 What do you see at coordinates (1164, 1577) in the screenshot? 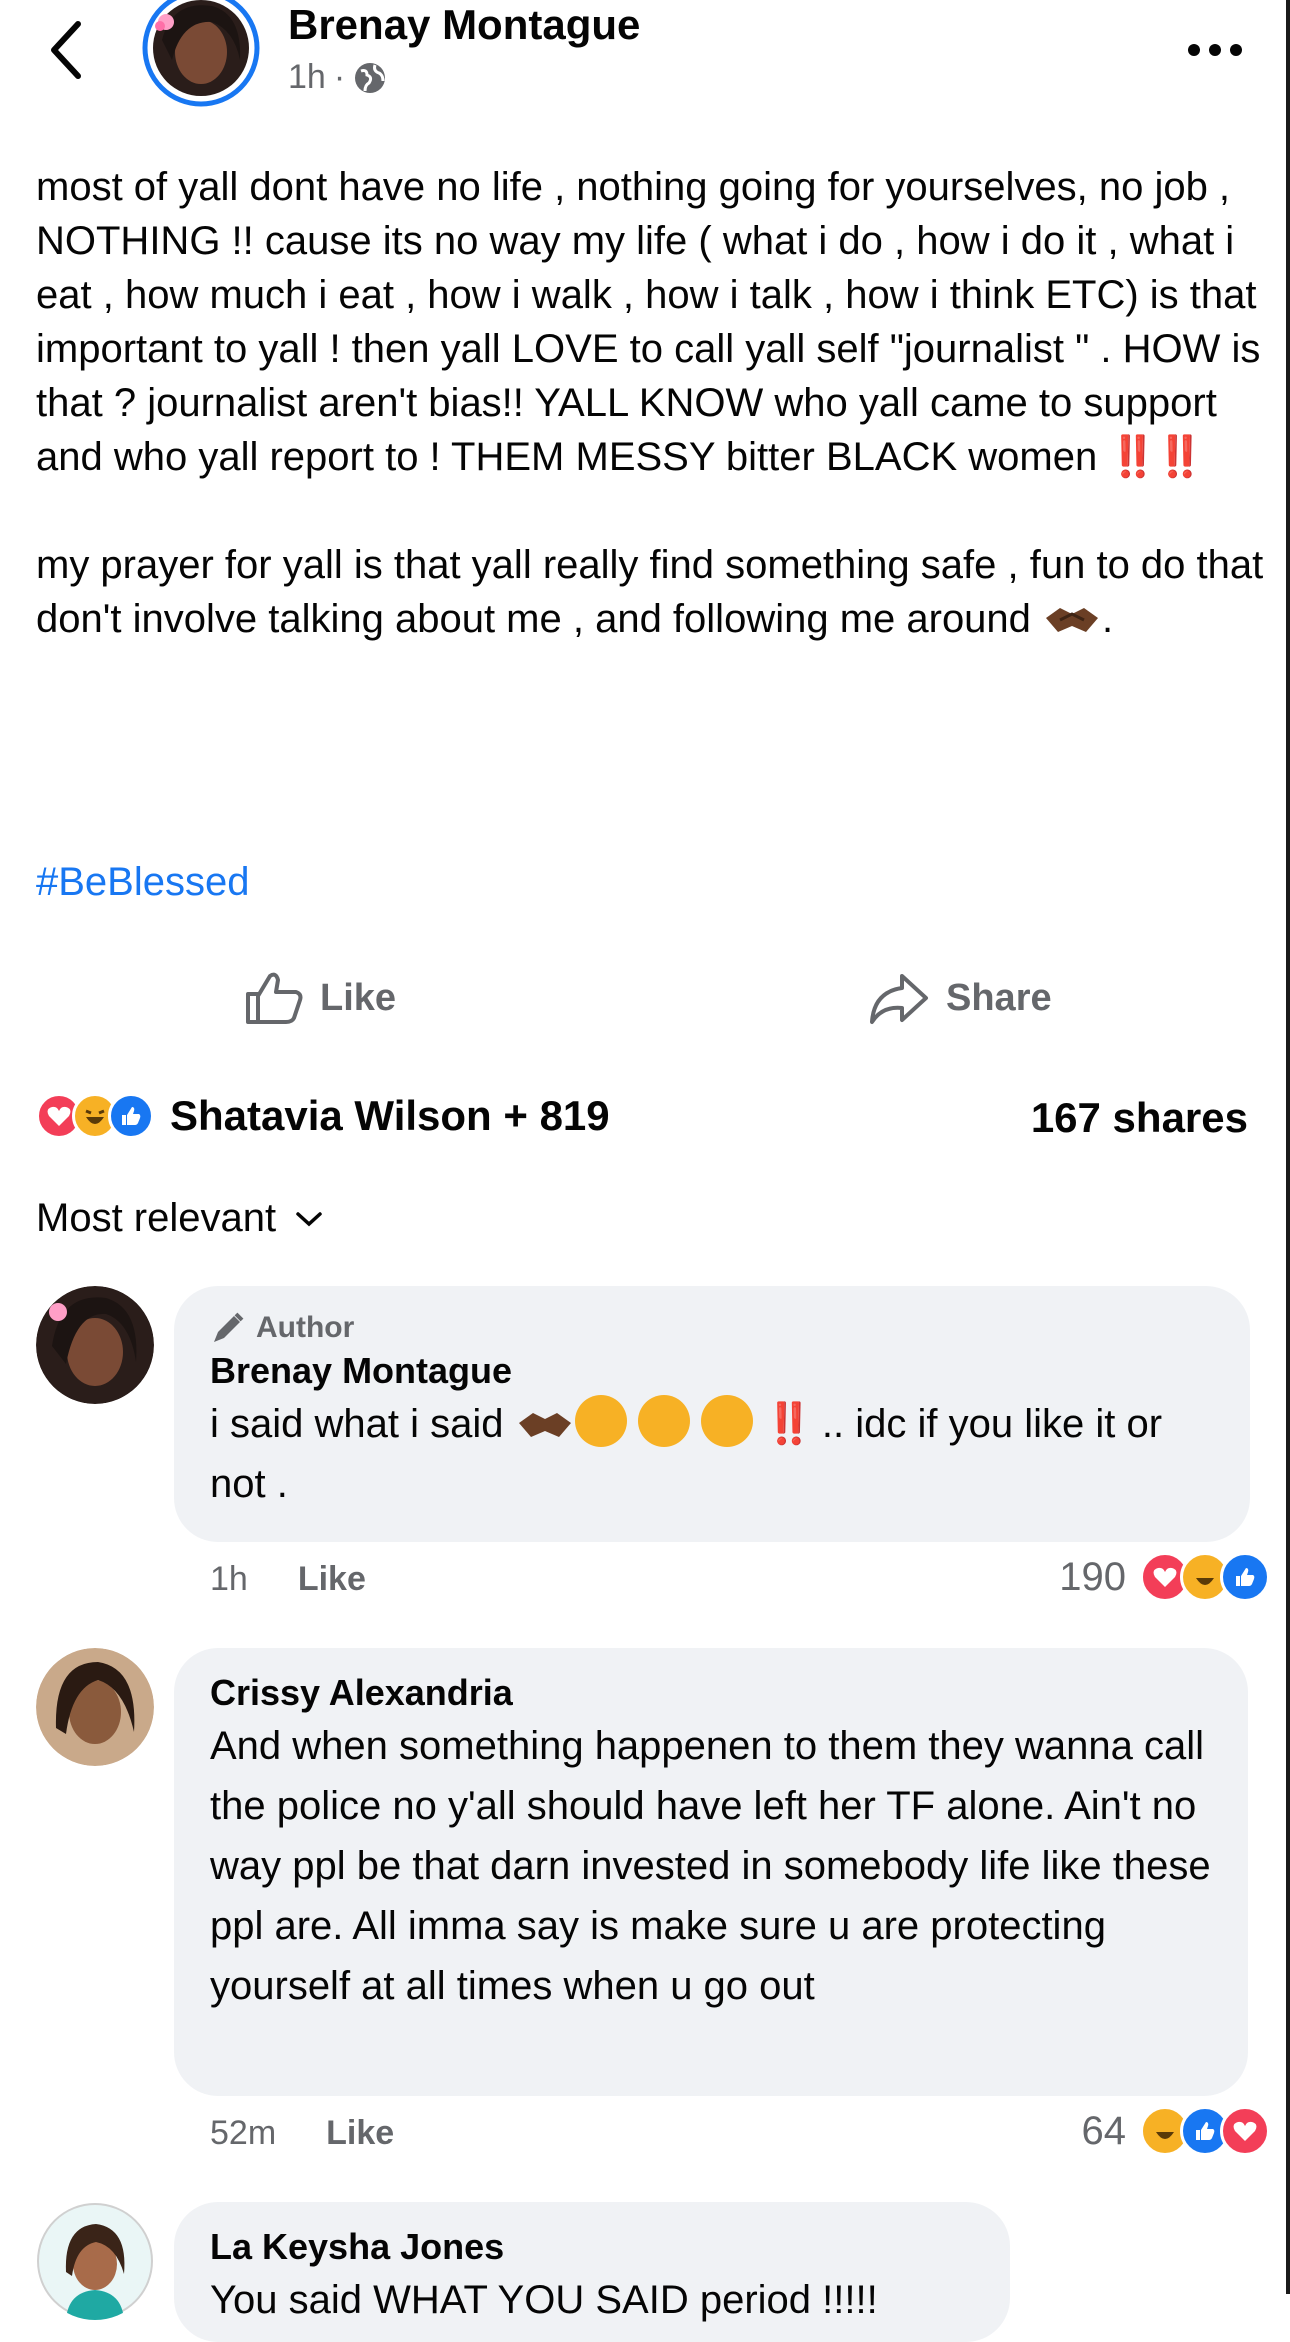
I see `comment-reactions: 190` at bounding box center [1164, 1577].